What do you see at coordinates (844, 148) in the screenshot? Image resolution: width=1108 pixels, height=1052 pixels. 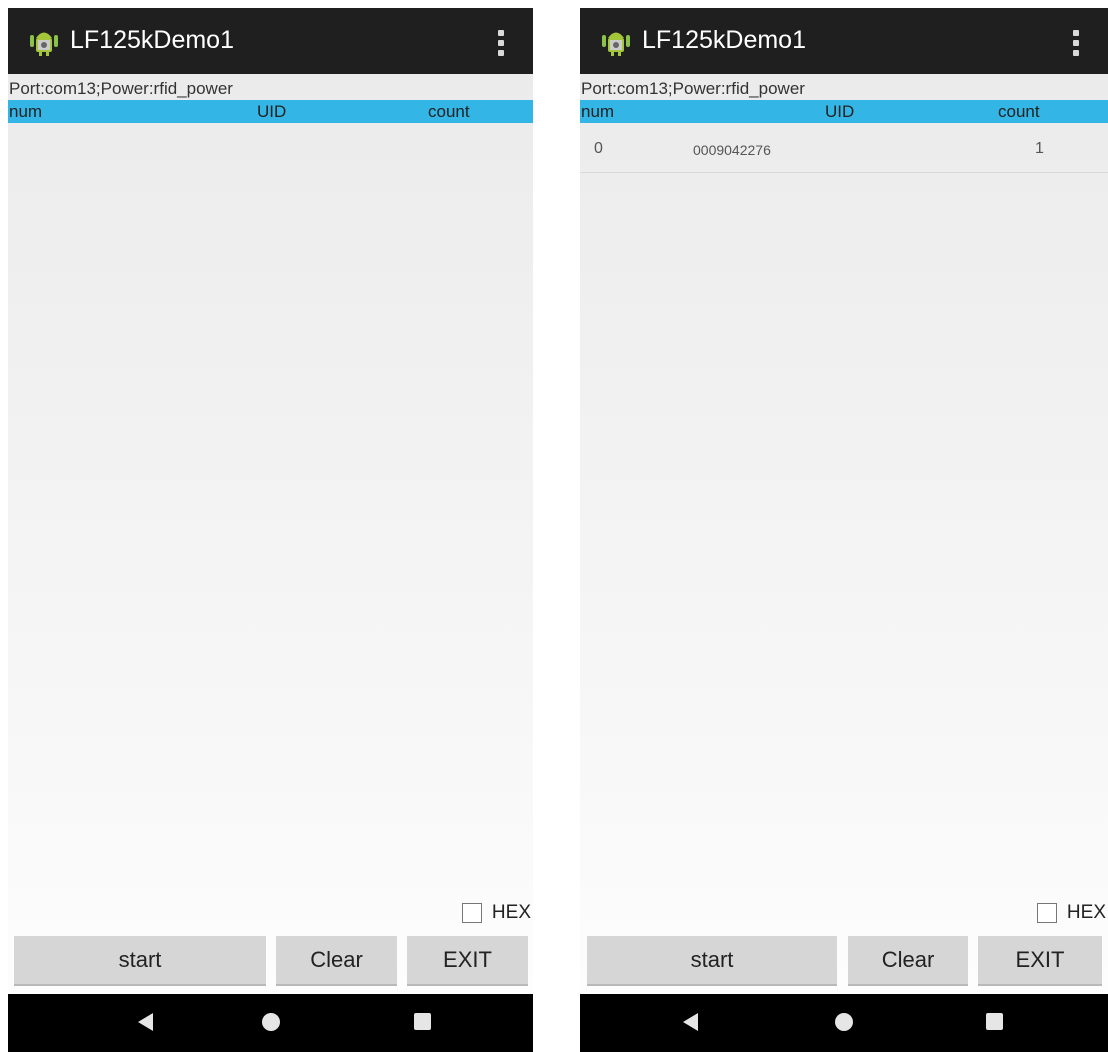 I see `list-item: 0 0009042276 1` at bounding box center [844, 148].